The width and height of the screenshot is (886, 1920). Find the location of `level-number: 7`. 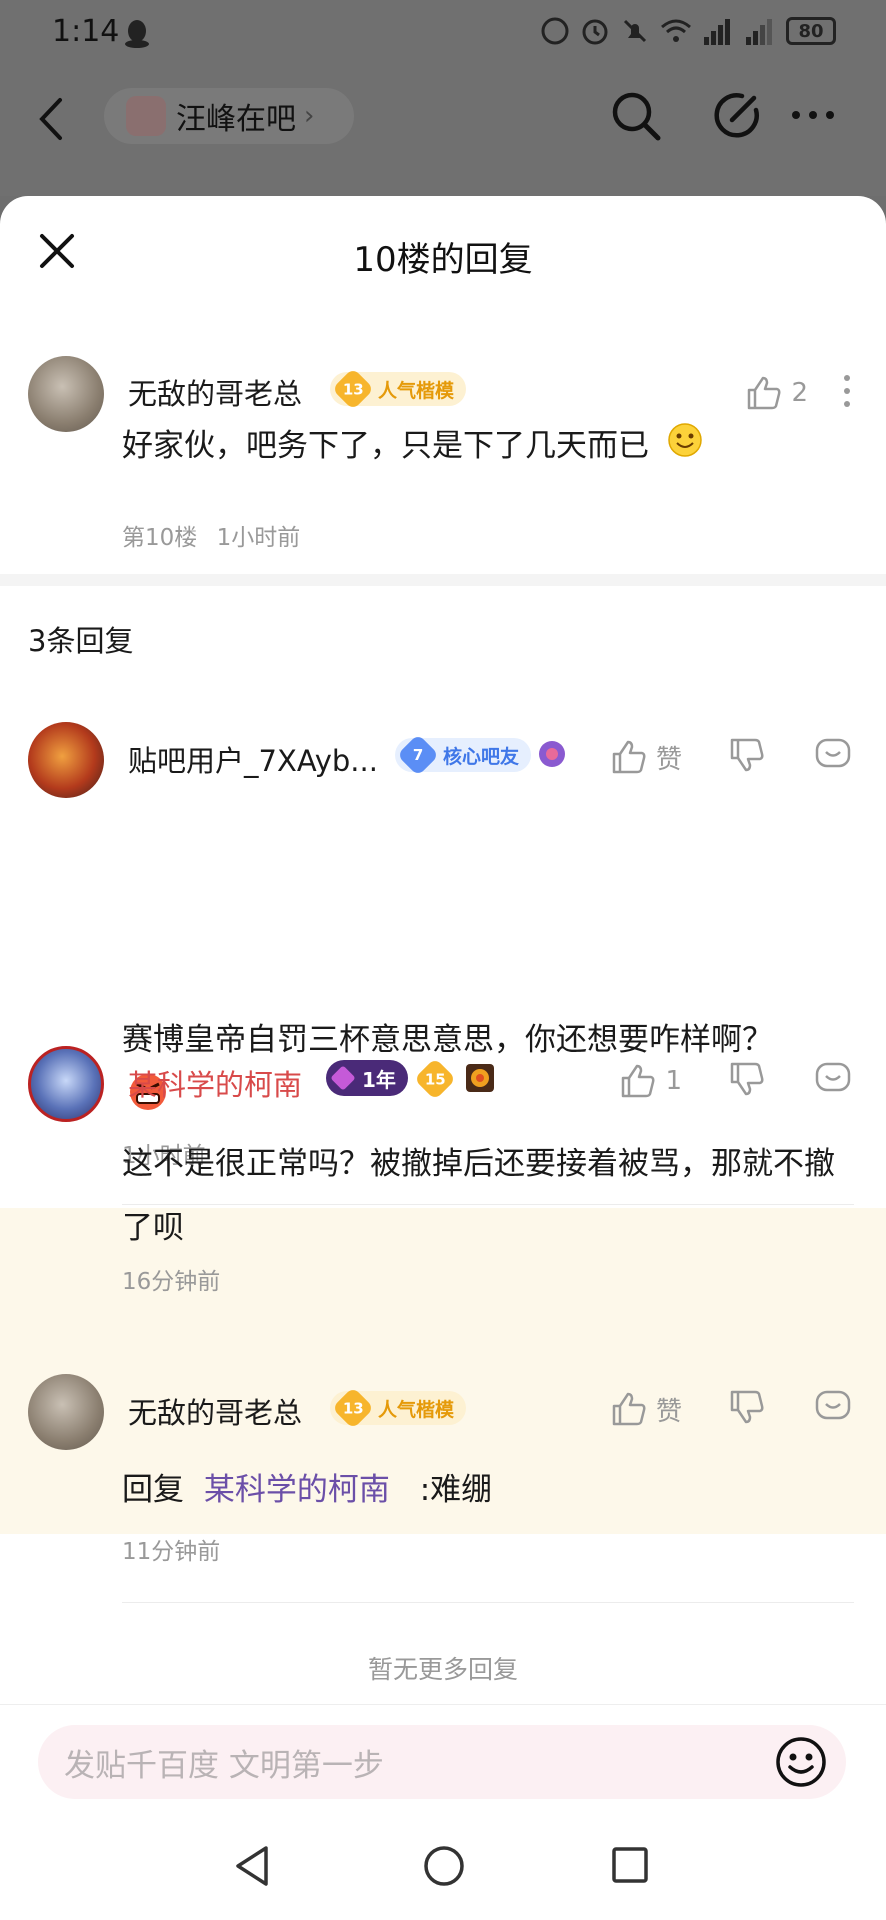

level-number: 7 is located at coordinates (418, 755).